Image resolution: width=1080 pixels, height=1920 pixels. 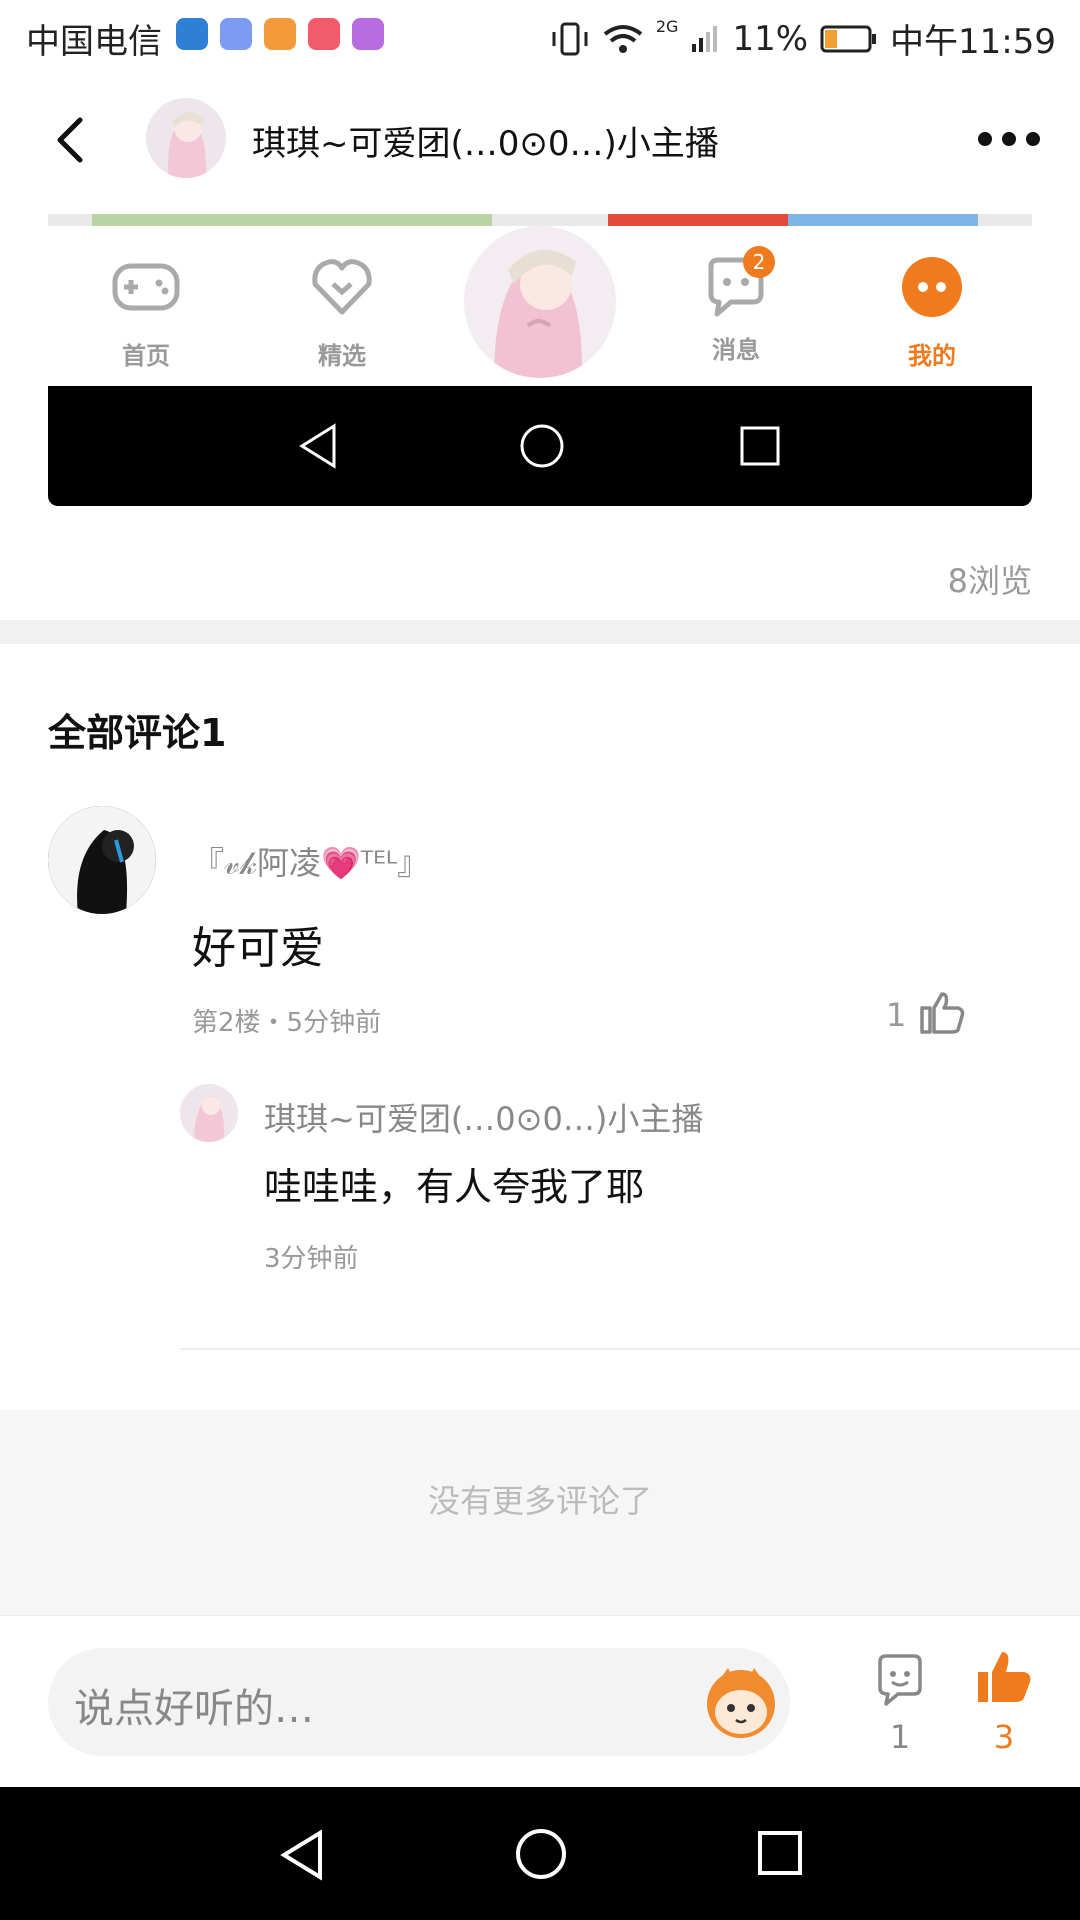 What do you see at coordinates (540, 36) in the screenshot?
I see `status-bar: 中国电信 2G 11% 中午11:59` at bounding box center [540, 36].